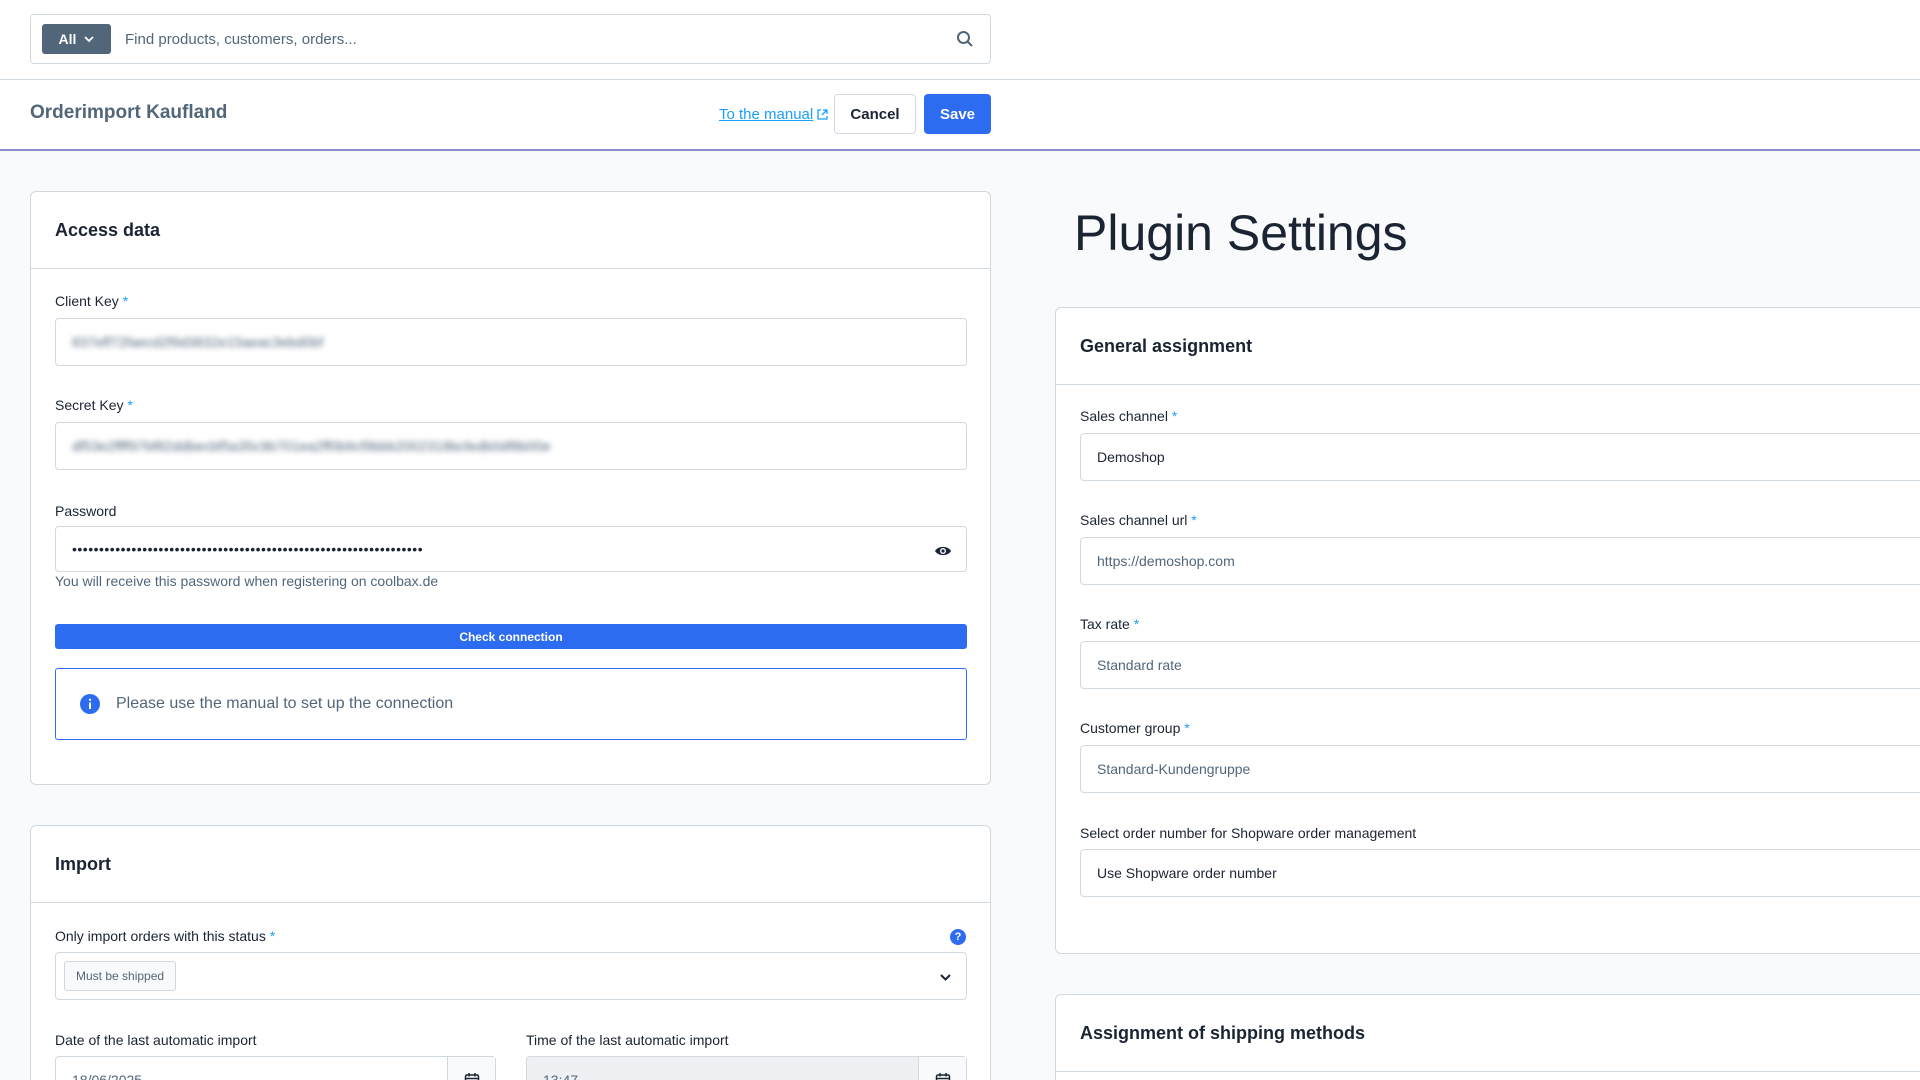 This screenshot has height=1080, width=1920. I want to click on external-link-icon, so click(822, 114).